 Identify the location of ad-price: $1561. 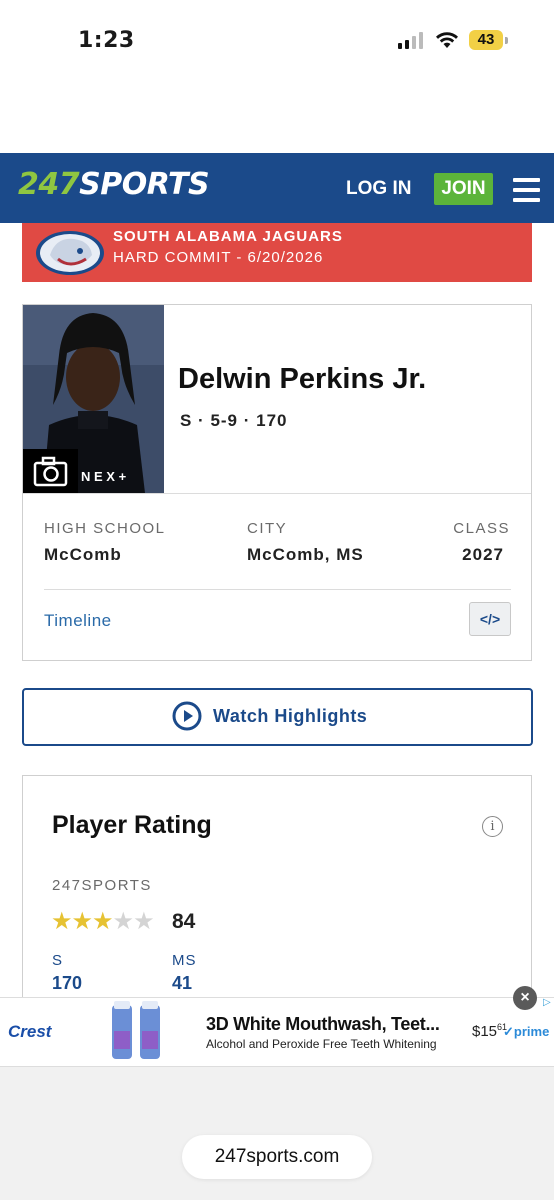
(489, 1031).